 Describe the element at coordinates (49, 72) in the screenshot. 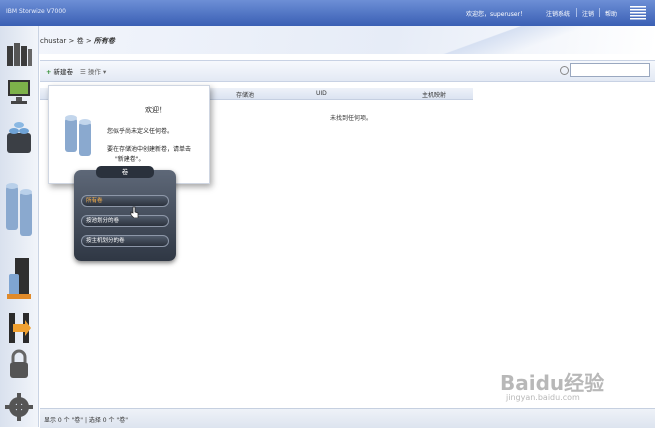

I see `new-volume-icon: +` at that location.